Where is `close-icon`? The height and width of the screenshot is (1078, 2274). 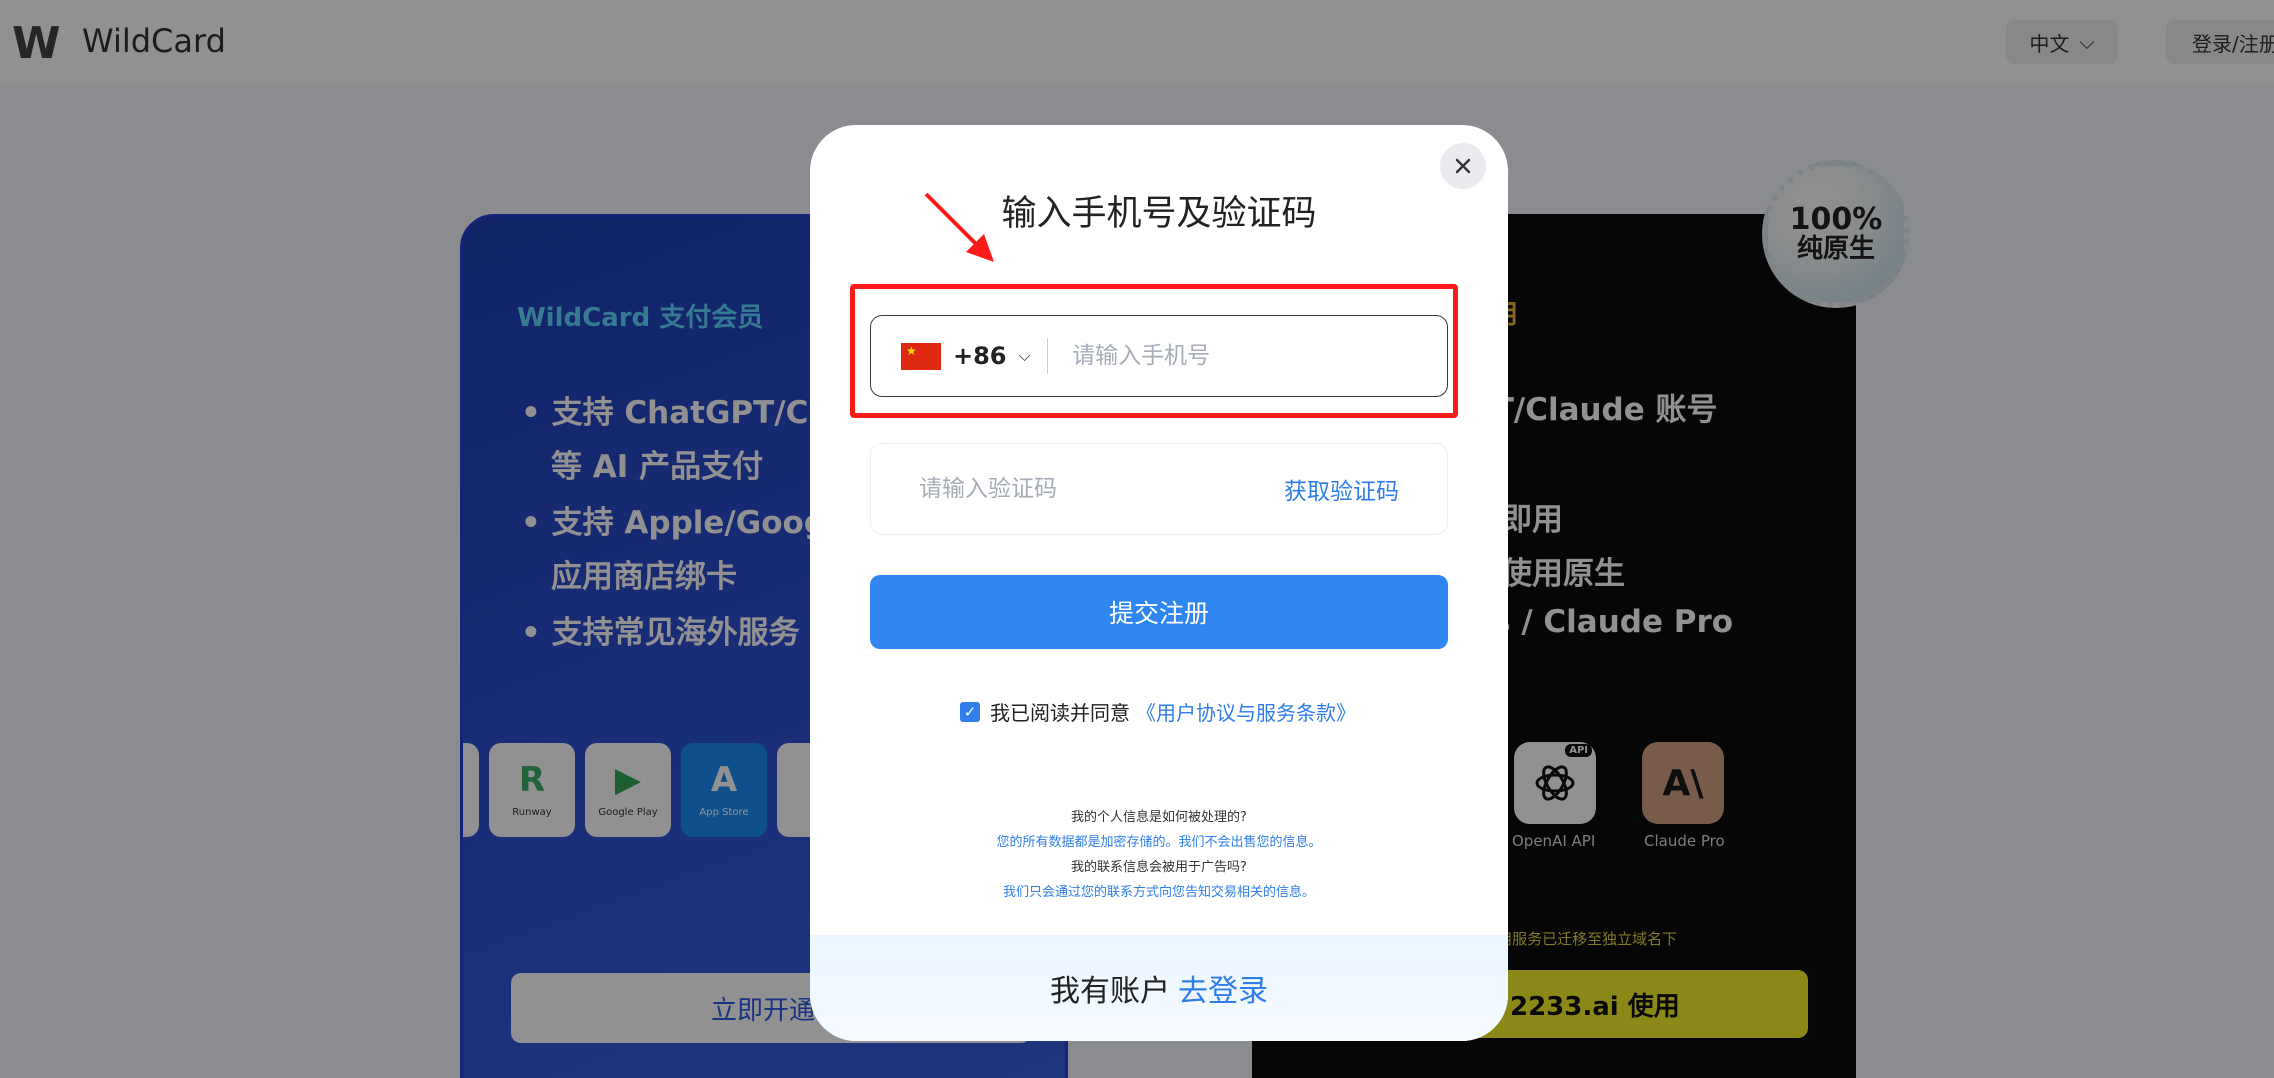
close-icon is located at coordinates (1463, 166).